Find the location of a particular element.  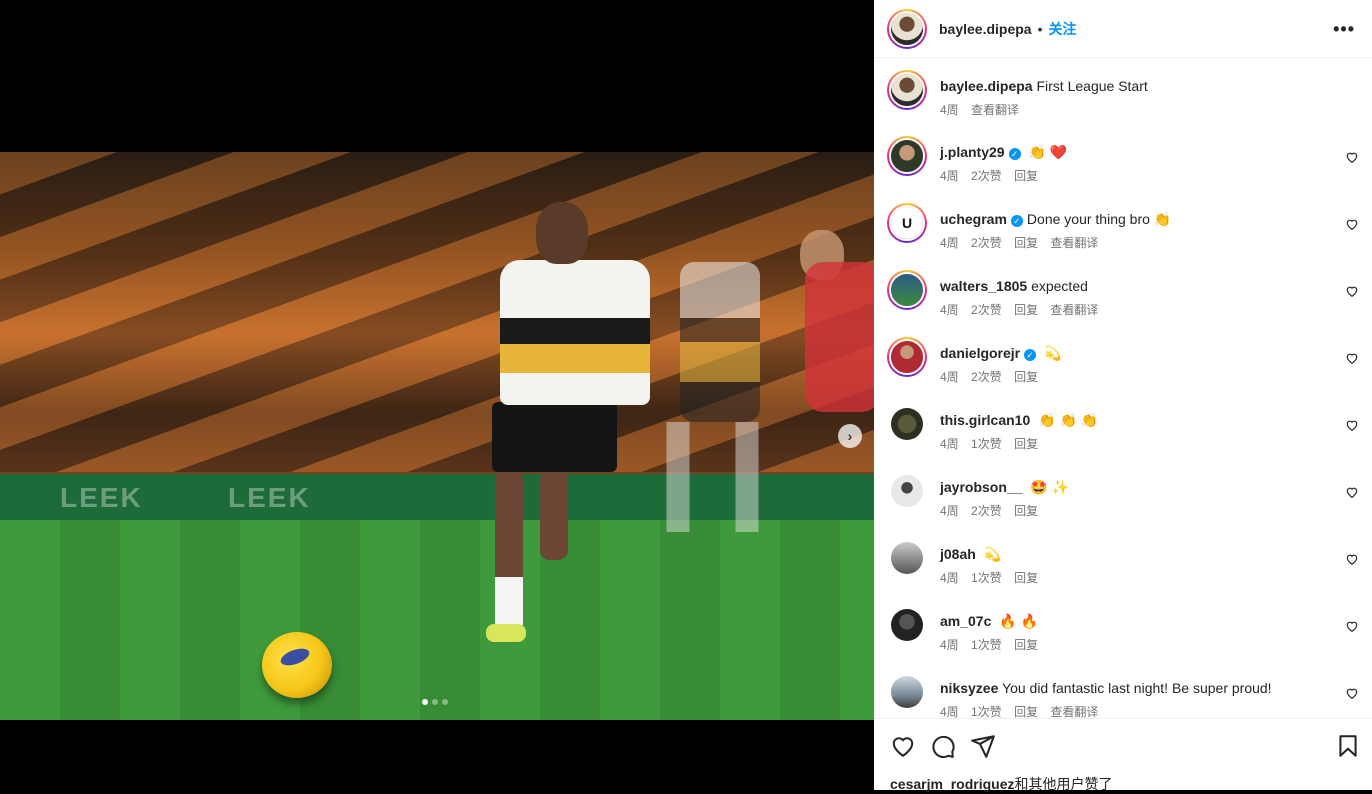

save-bookmark-icon is located at coordinates (1348, 746).